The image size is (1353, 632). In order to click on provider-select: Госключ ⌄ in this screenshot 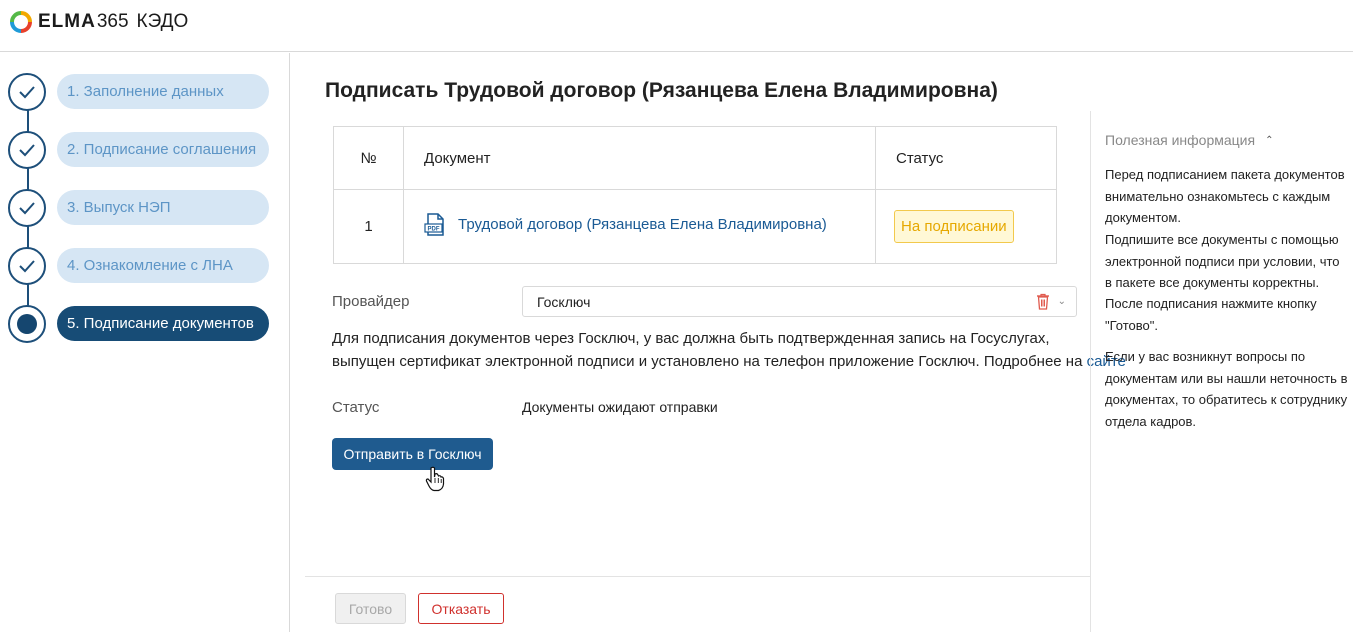, I will do `click(799, 301)`.